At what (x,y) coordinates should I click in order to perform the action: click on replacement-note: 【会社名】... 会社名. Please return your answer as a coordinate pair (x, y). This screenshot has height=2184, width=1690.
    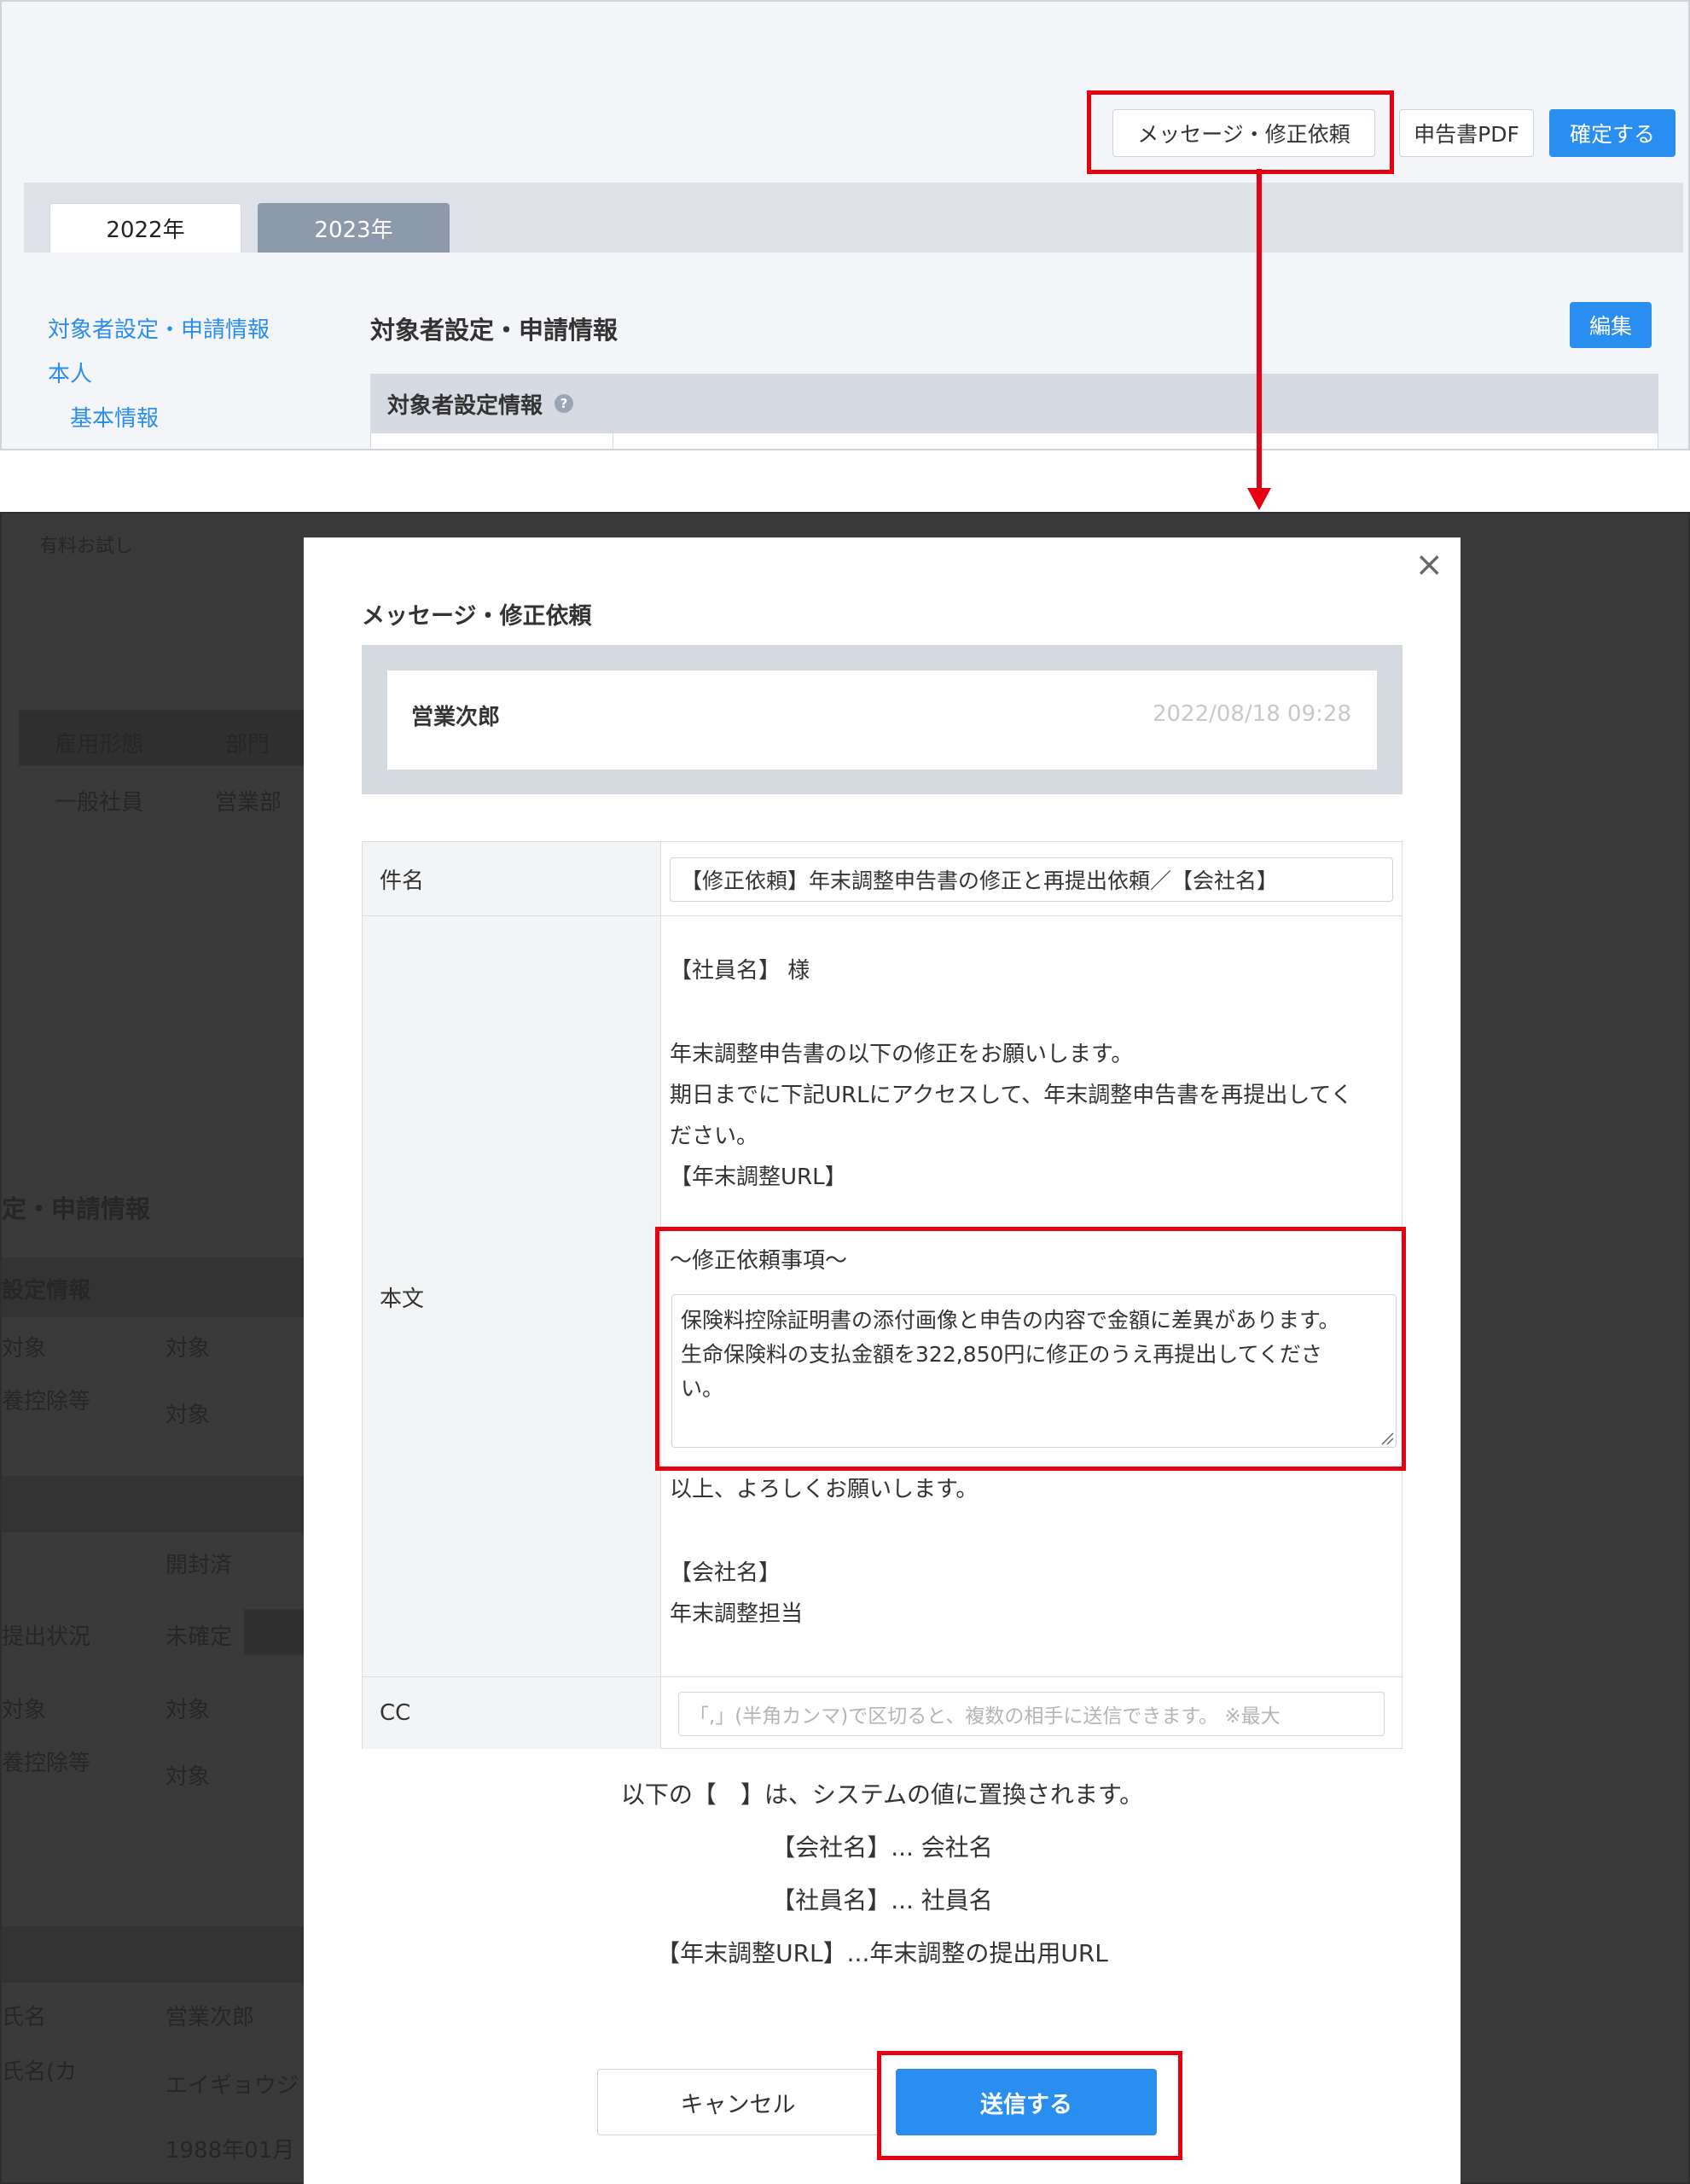
    Looking at the image, I should click on (882, 1847).